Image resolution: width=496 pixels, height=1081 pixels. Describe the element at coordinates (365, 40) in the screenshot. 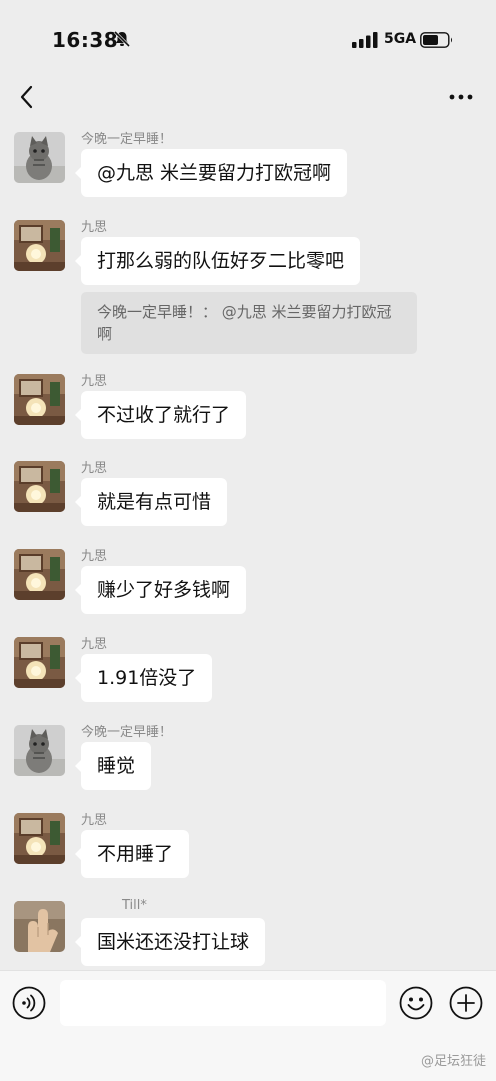

I see `cellular-signal-icon` at that location.